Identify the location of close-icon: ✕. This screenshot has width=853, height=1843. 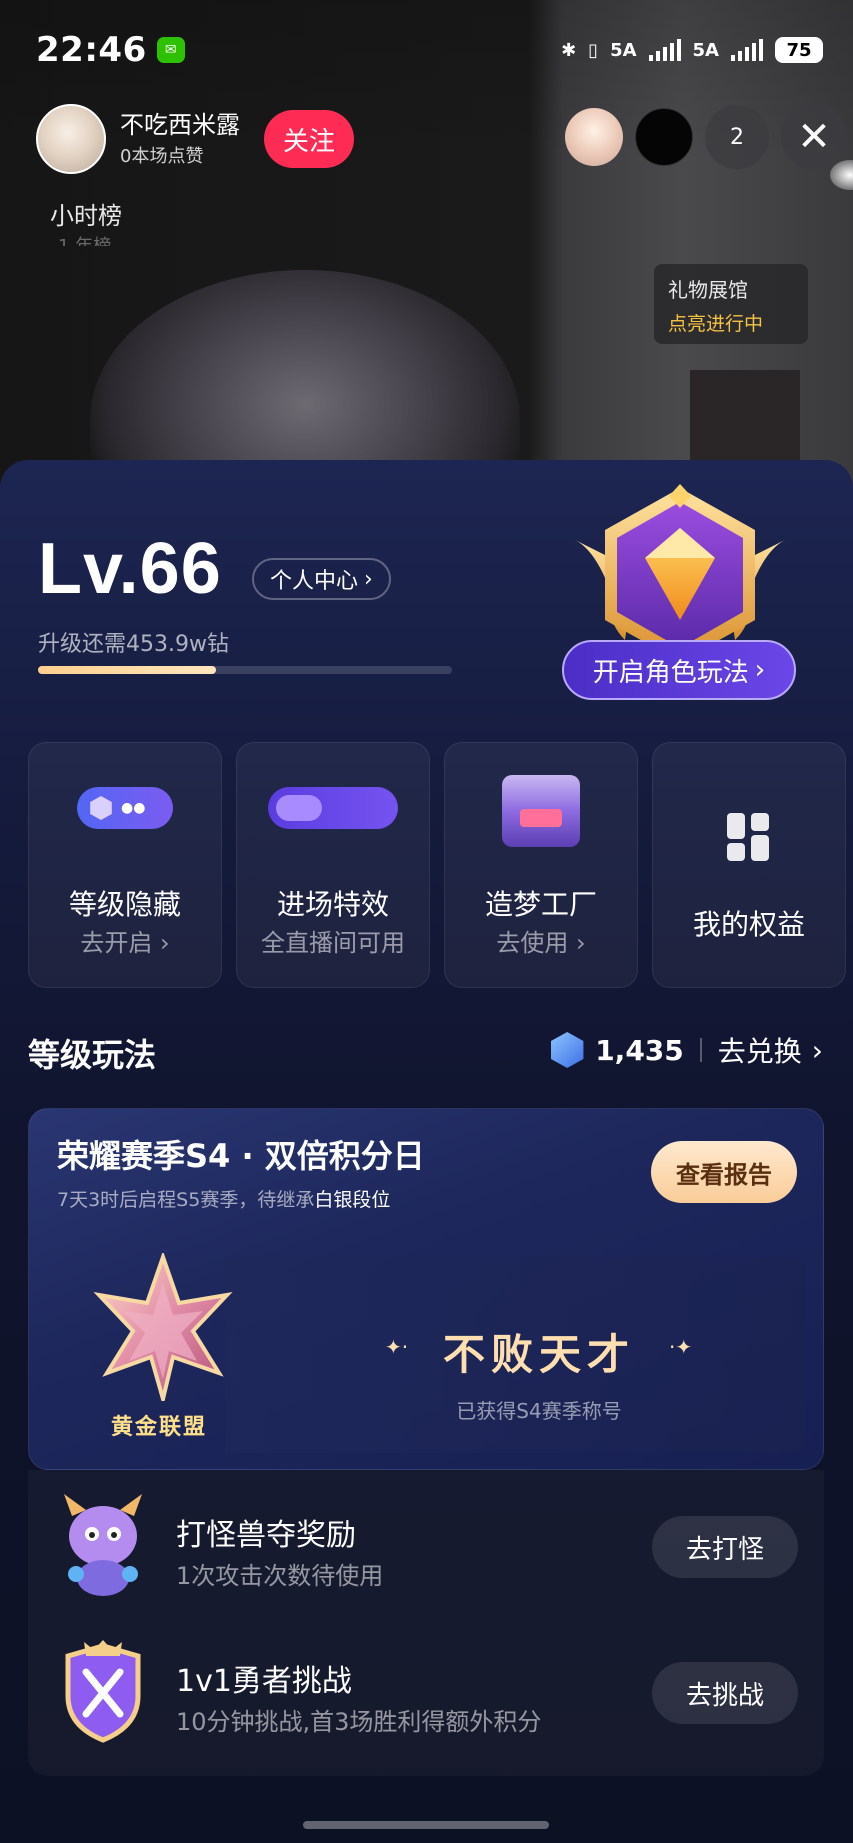
(814, 137).